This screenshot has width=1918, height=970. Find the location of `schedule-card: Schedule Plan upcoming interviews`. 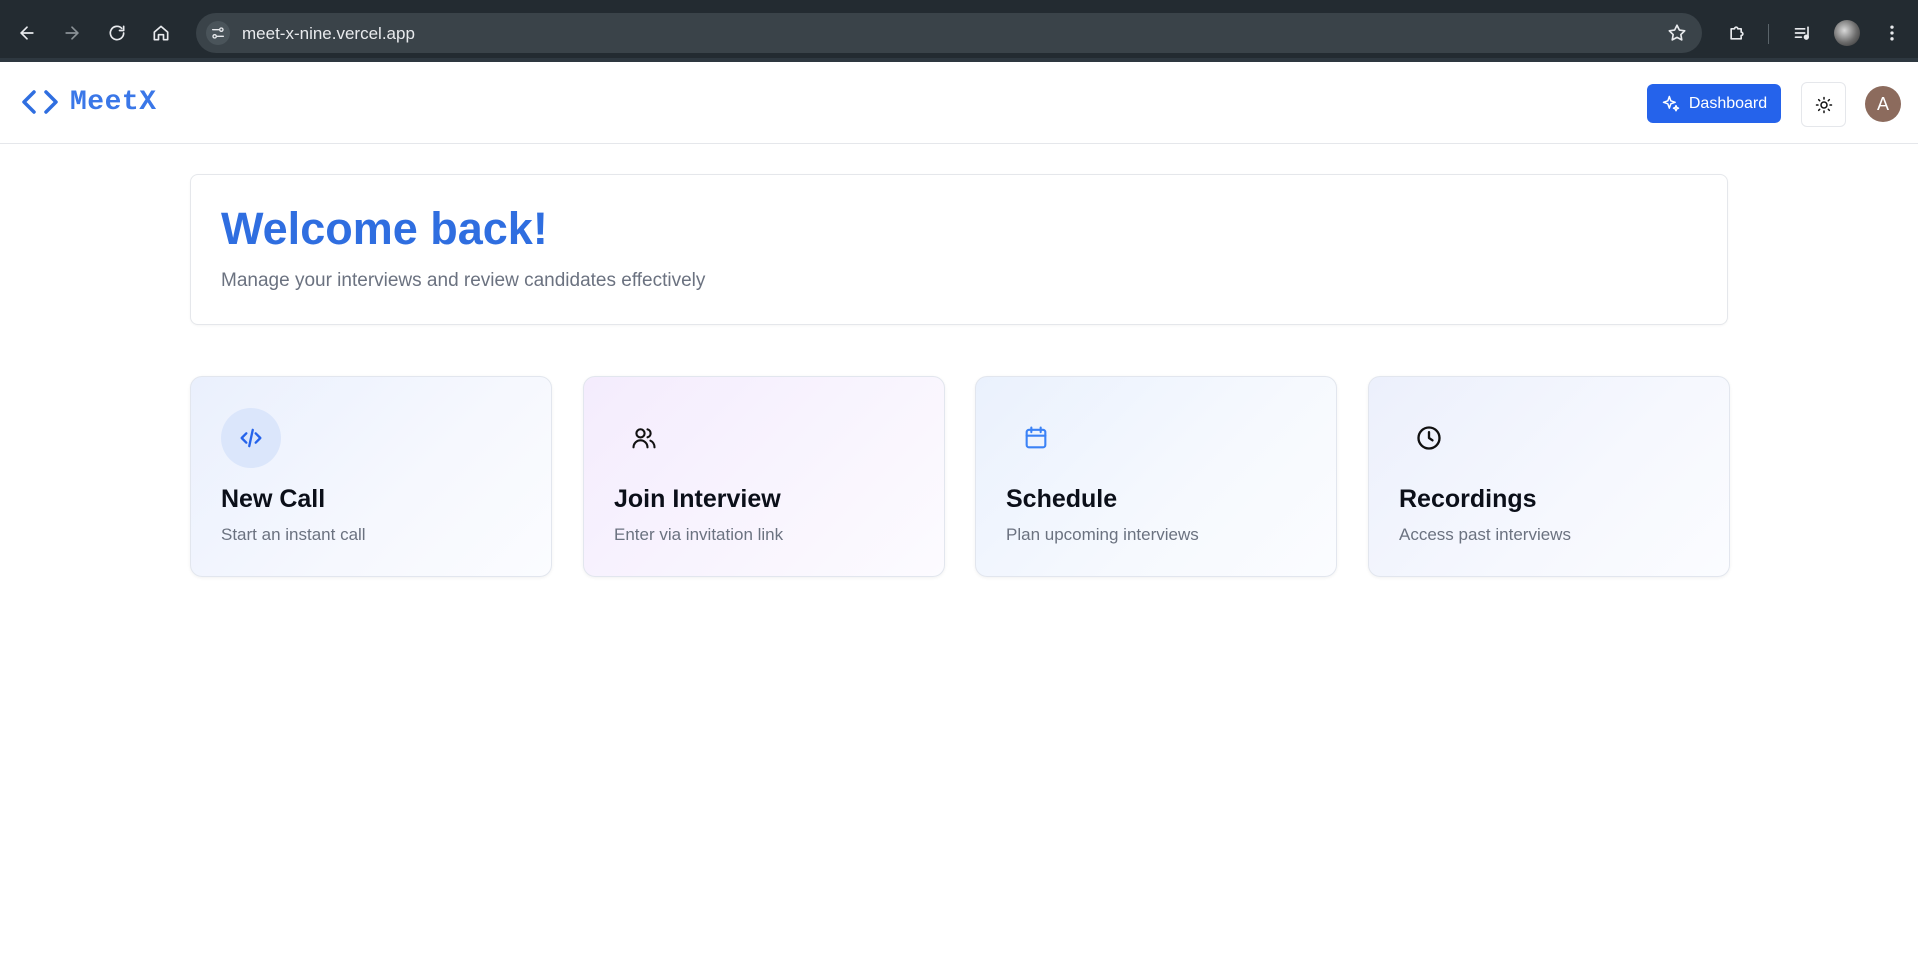

schedule-card: Schedule Plan upcoming interviews is located at coordinates (1156, 476).